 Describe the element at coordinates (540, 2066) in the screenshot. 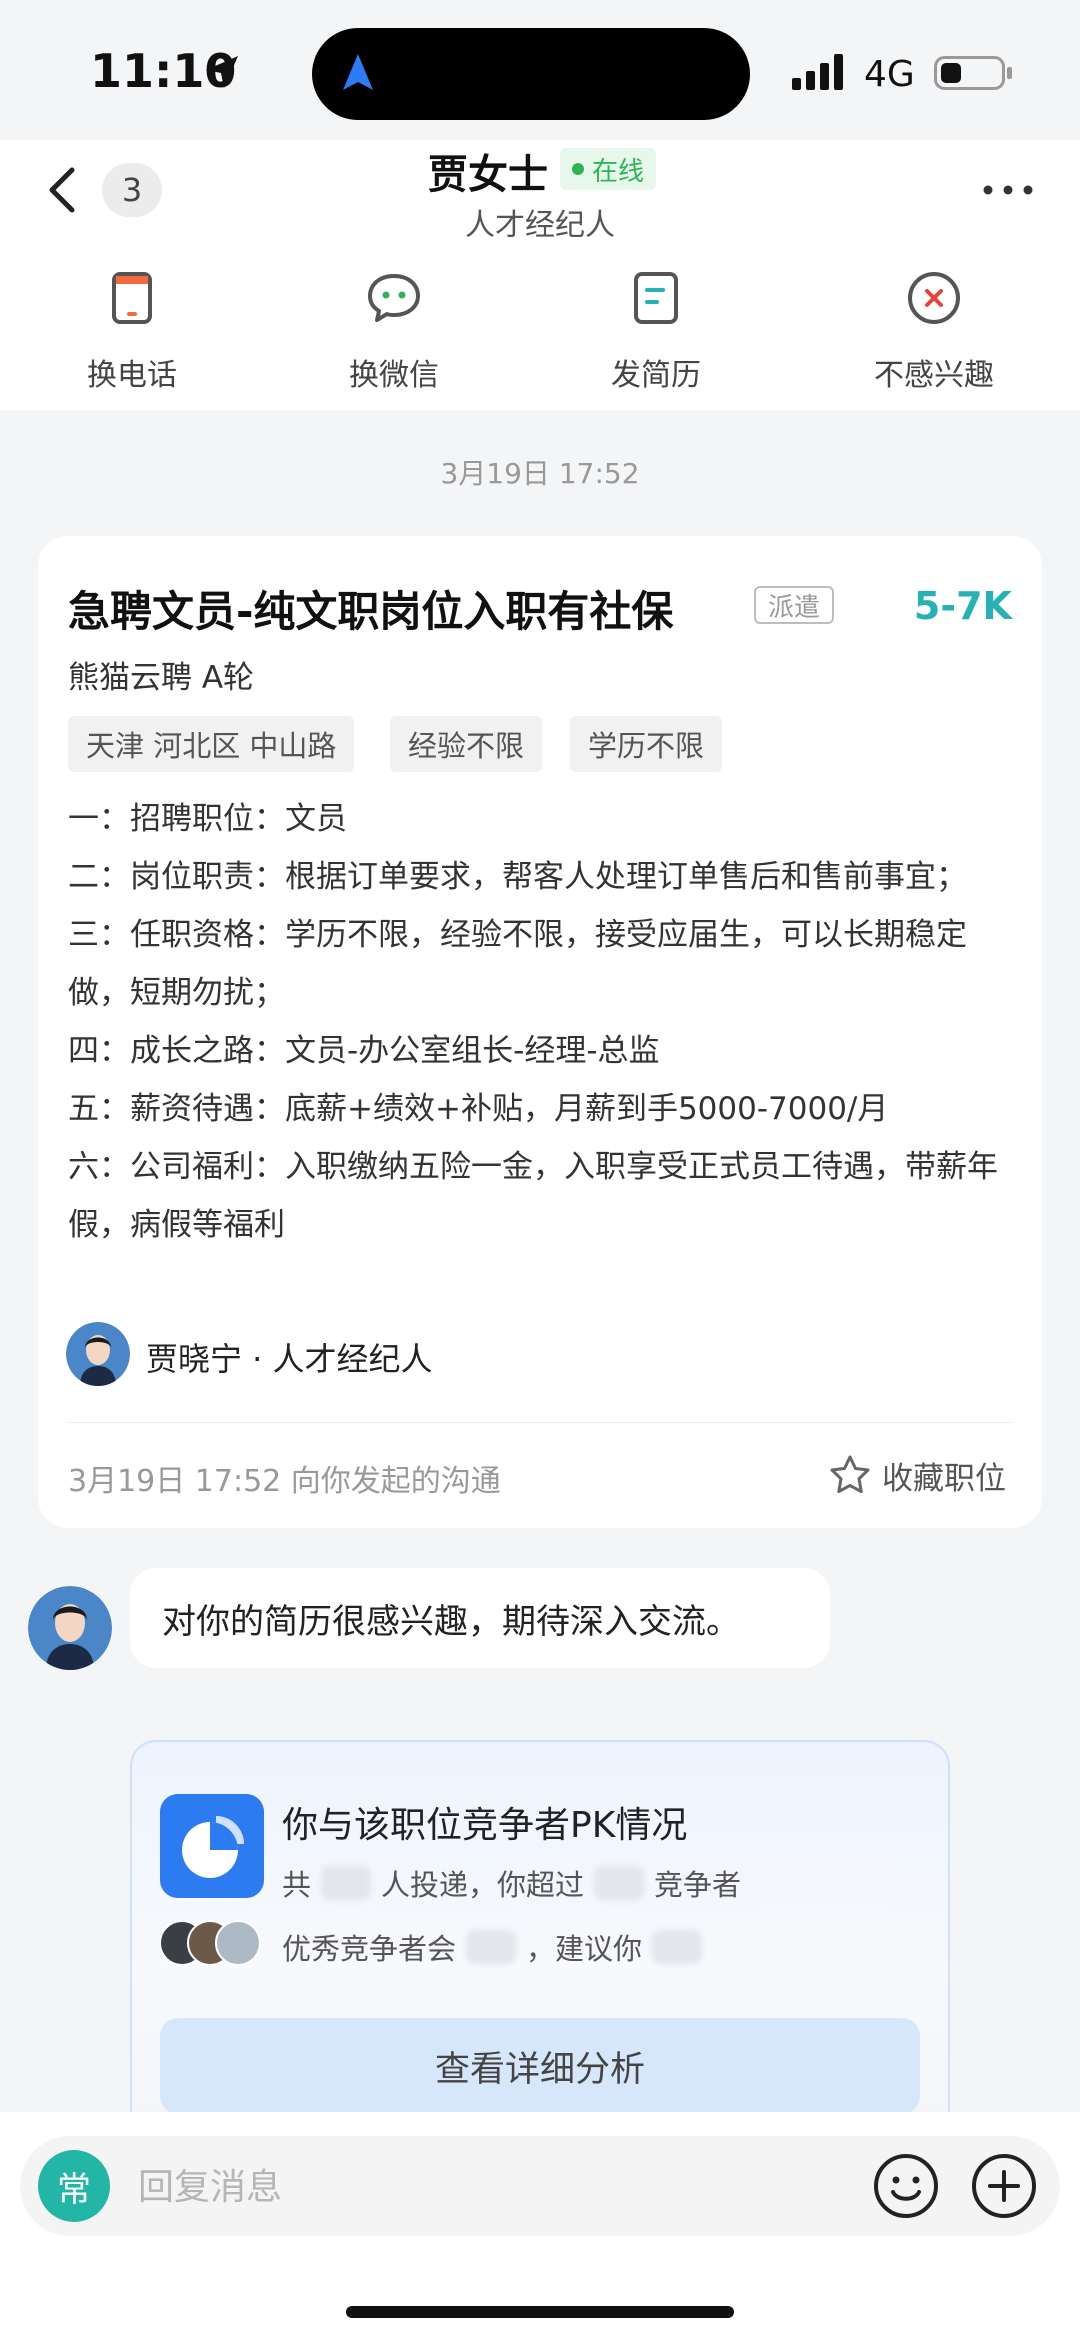

I see `view-analysis-button: 查看详细分析` at that location.